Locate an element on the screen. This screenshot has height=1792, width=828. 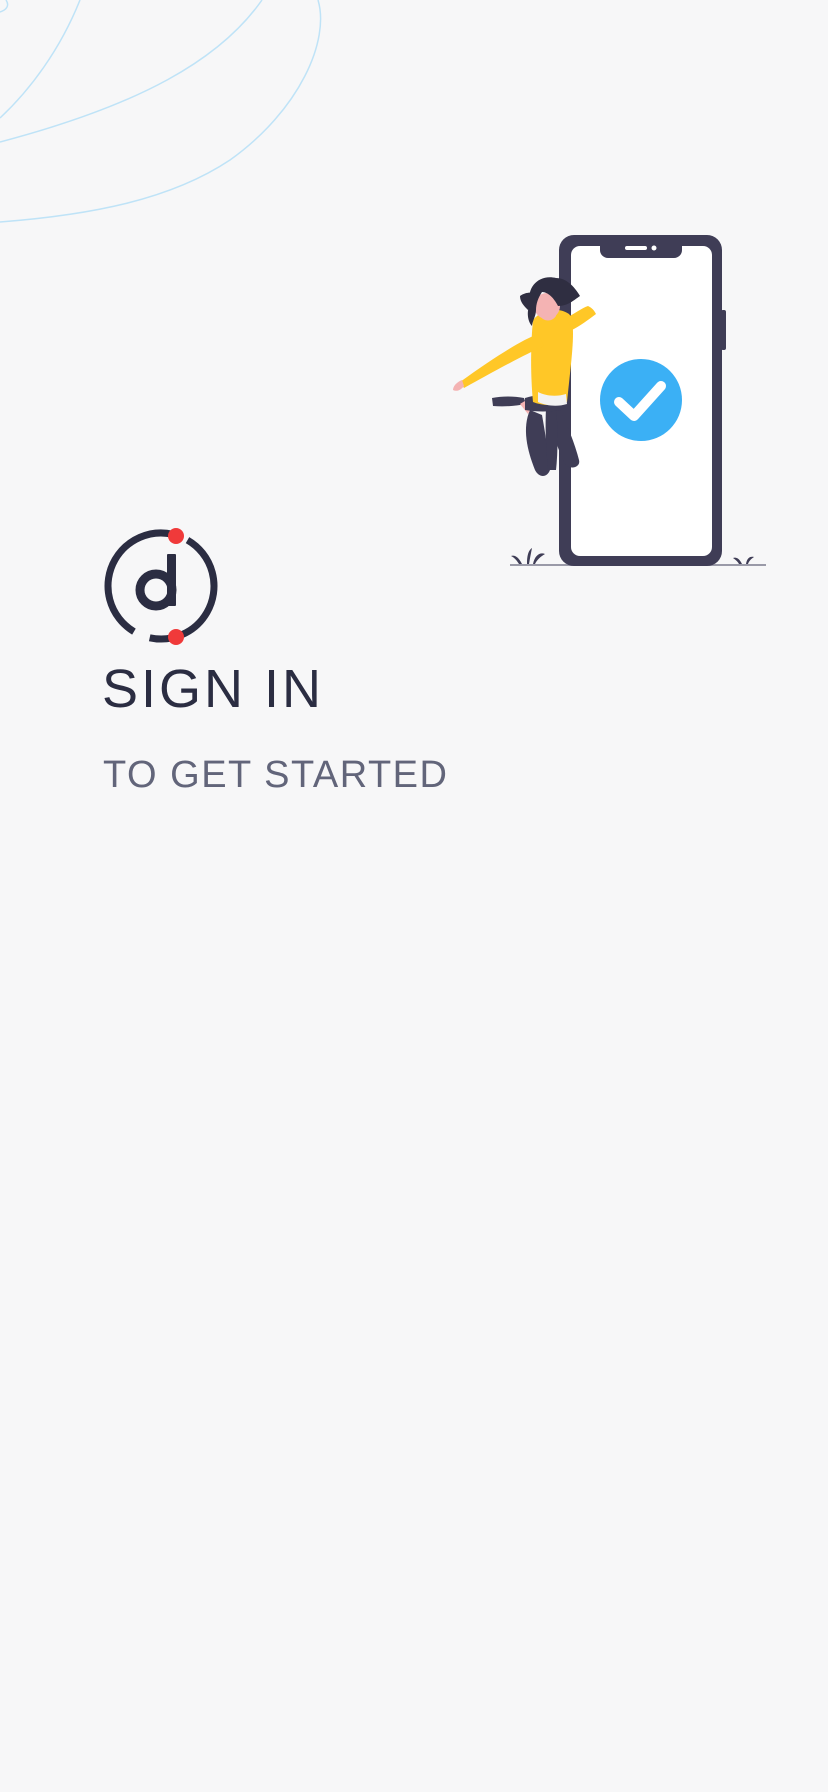
sign-in-title: SIGN IN is located at coordinates (213, 689).